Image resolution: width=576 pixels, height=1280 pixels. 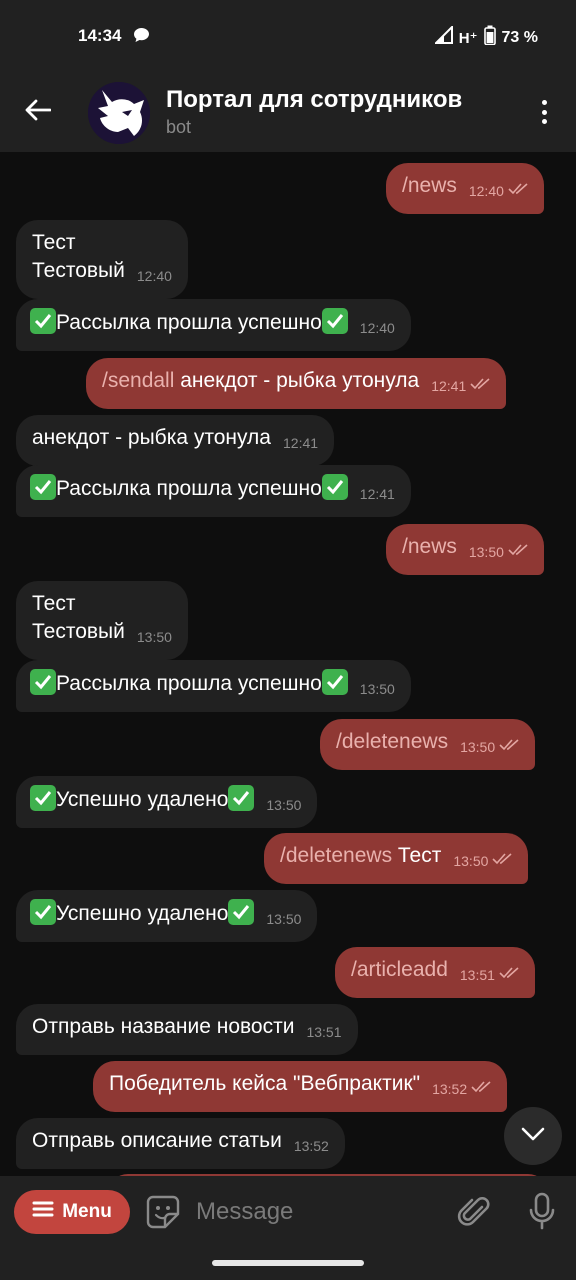 I want to click on microphone-icon, so click(x=542, y=1213).